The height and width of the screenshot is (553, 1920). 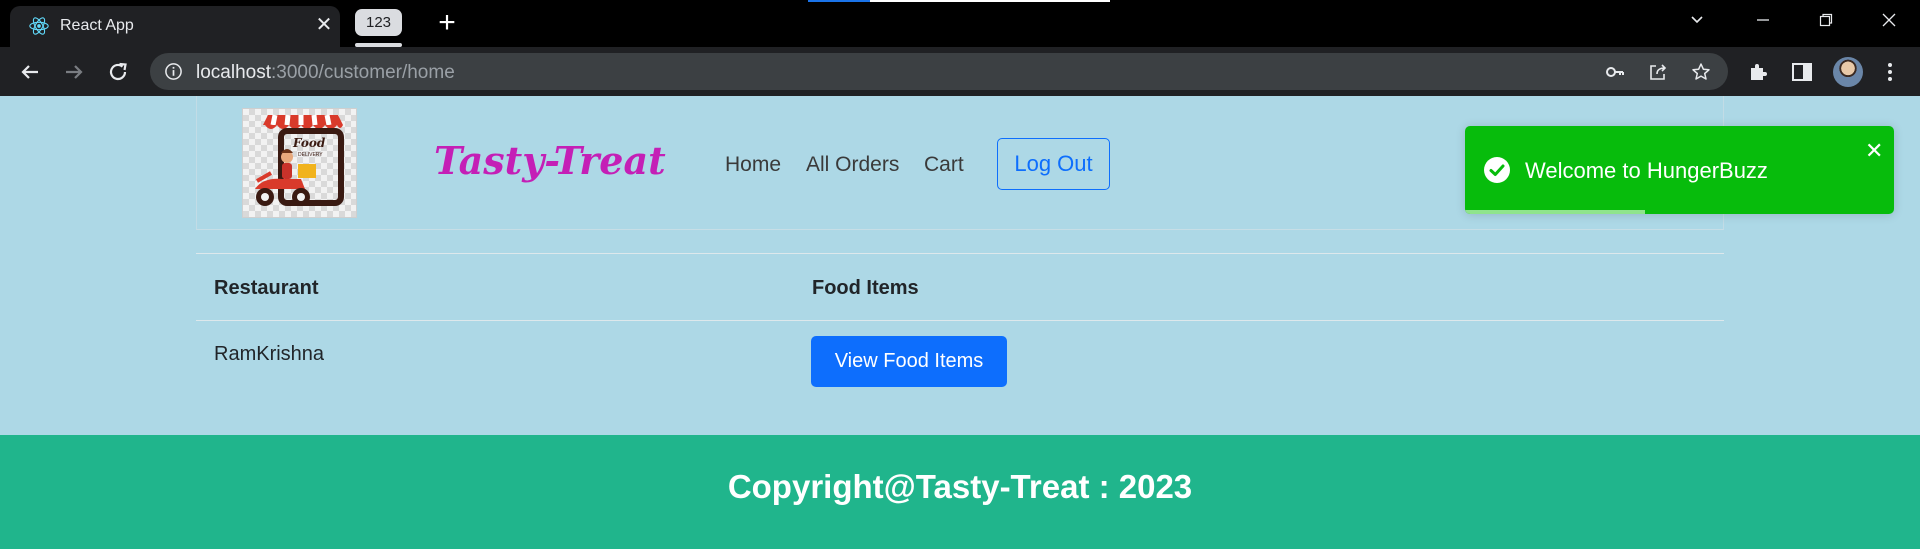 I want to click on tab-search-chevron-icon, so click(x=1697, y=20).